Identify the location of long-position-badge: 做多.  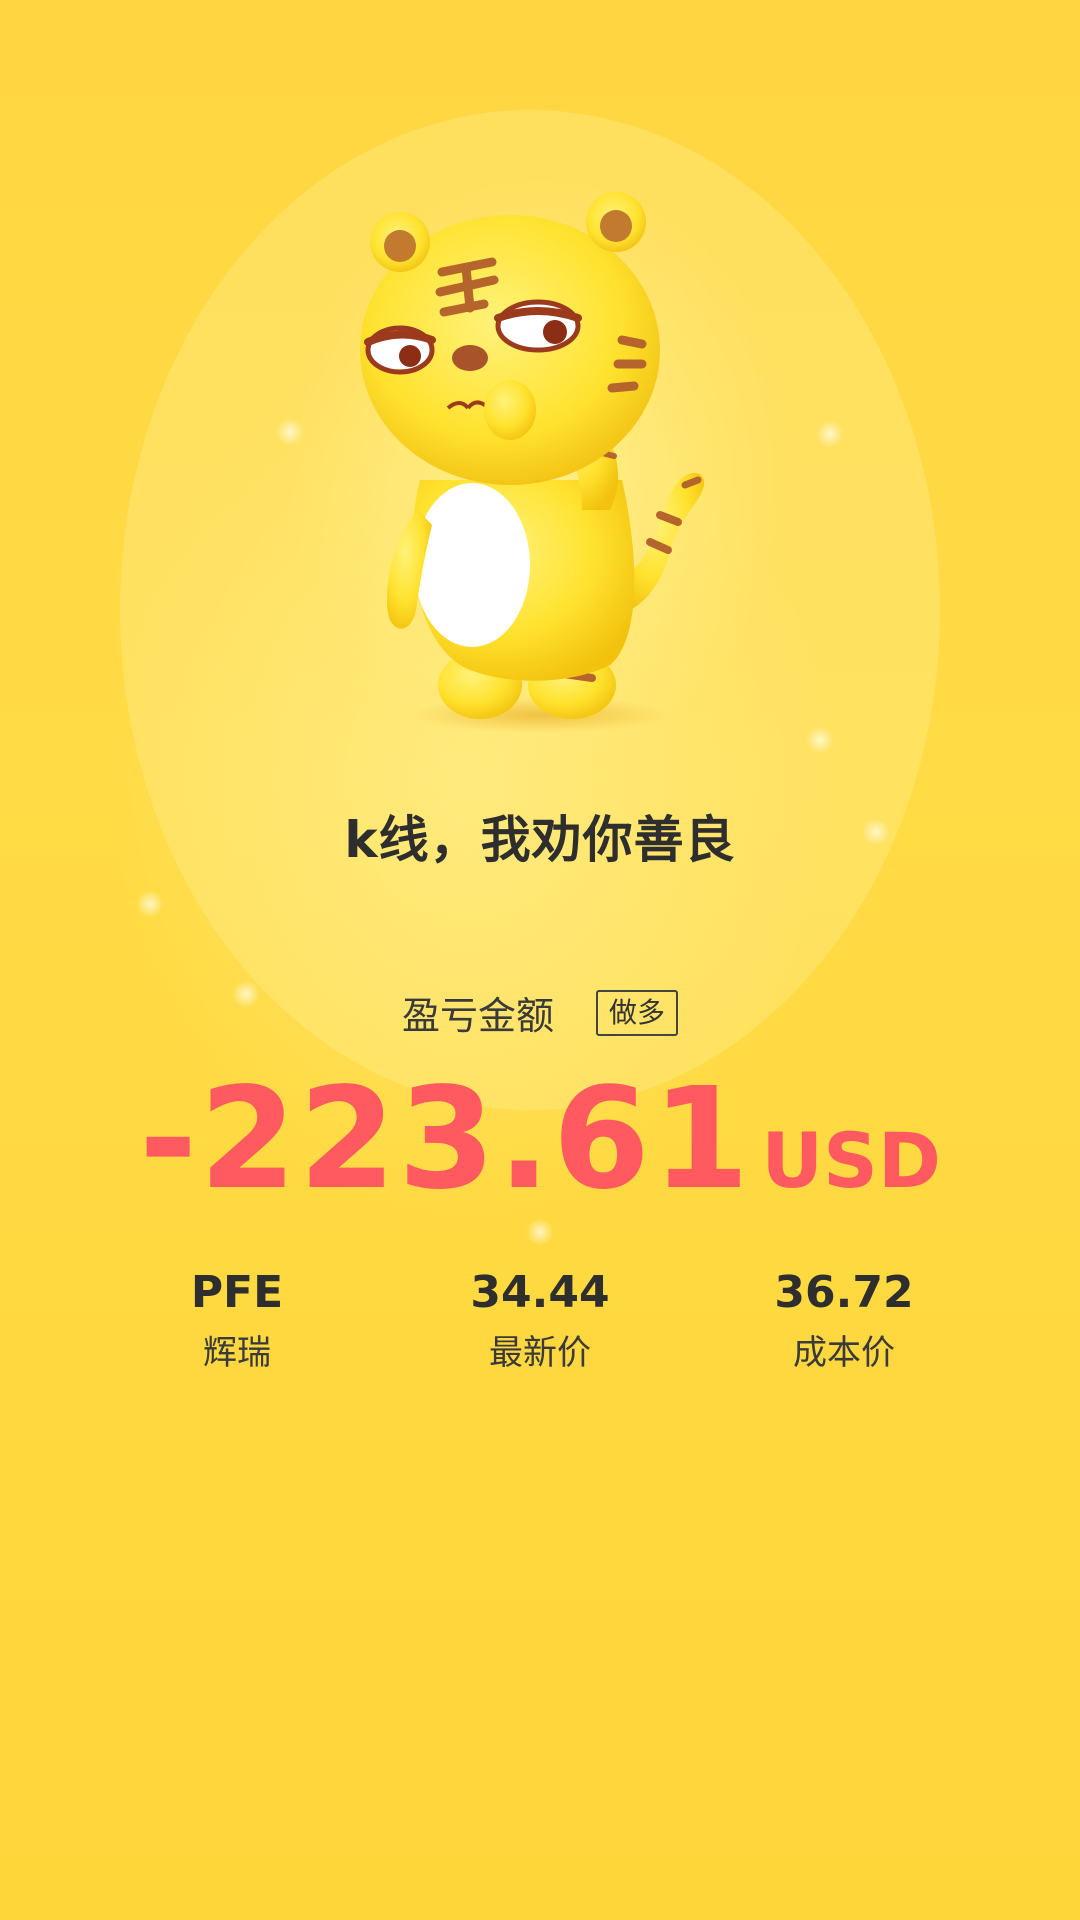
(637, 1012).